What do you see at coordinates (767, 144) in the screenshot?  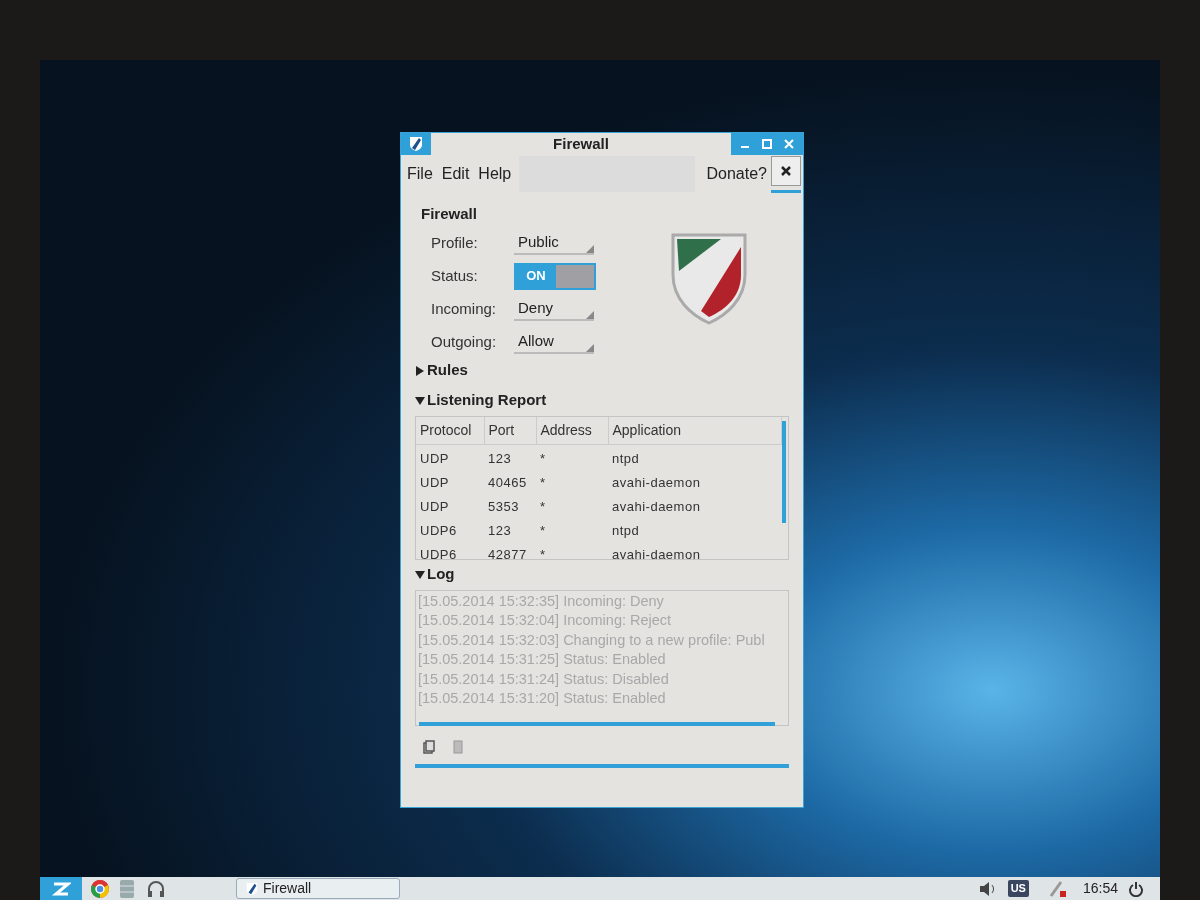 I see `maximize-icon` at bounding box center [767, 144].